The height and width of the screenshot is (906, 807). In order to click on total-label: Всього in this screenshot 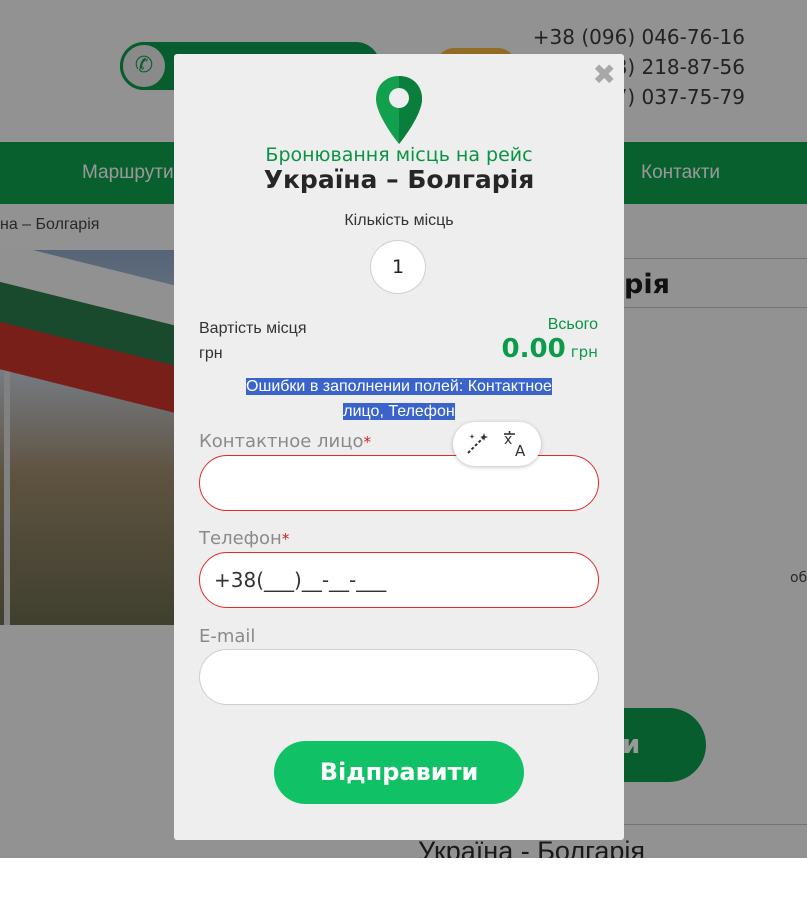, I will do `click(572, 324)`.